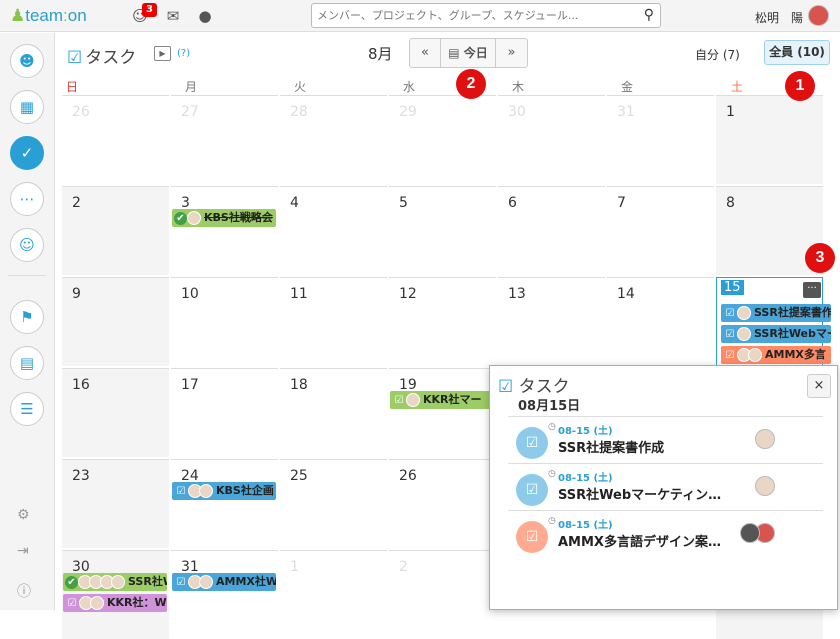 This screenshot has width=840, height=639. Describe the element at coordinates (224, 321) in the screenshot. I see `day-cell: 10` at that location.